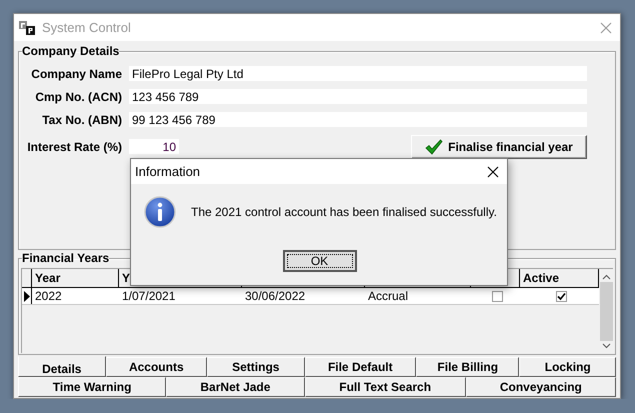  What do you see at coordinates (71, 51) in the screenshot?
I see `group-title: Company Details` at bounding box center [71, 51].